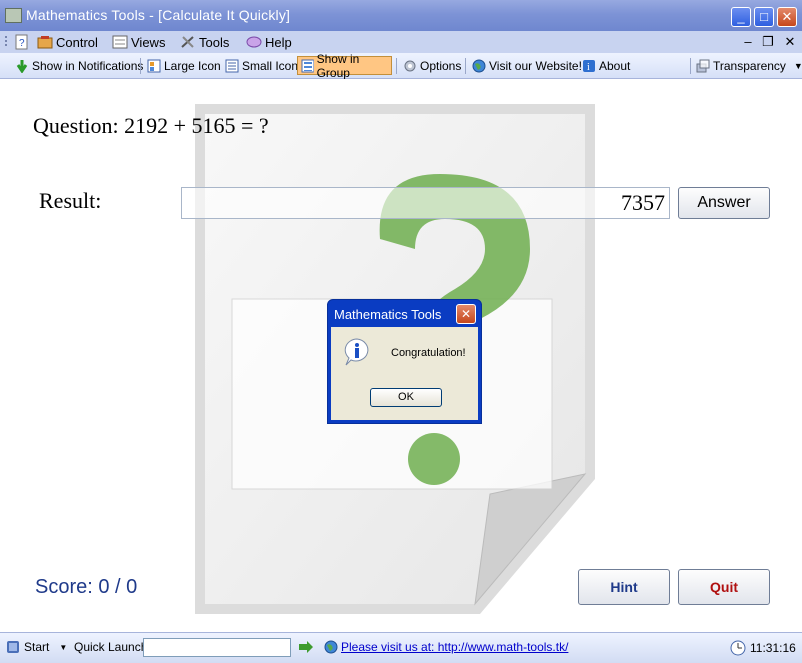 The width and height of the screenshot is (802, 663). What do you see at coordinates (77, 42) in the screenshot?
I see `menu-control-label: Control` at bounding box center [77, 42].